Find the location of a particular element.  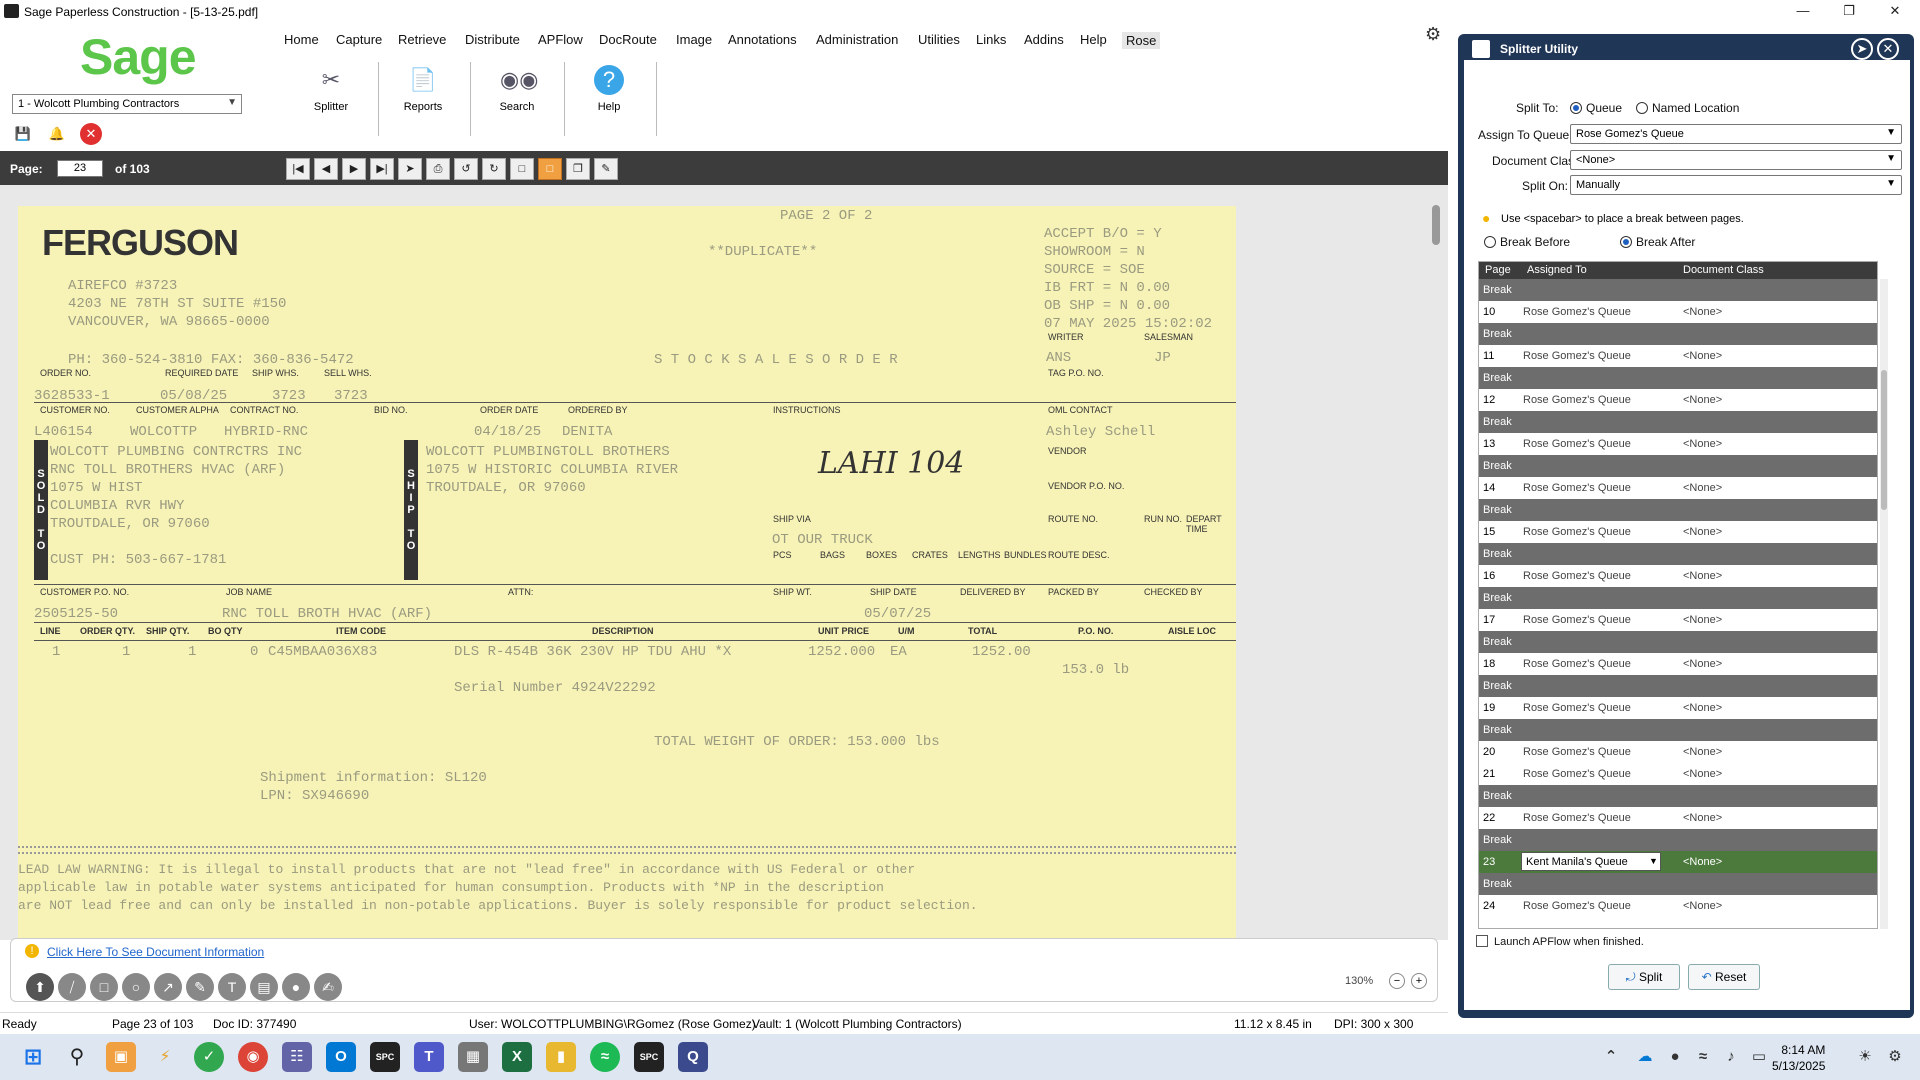

onedrive-icon: ☁ is located at coordinates (1645, 1057).